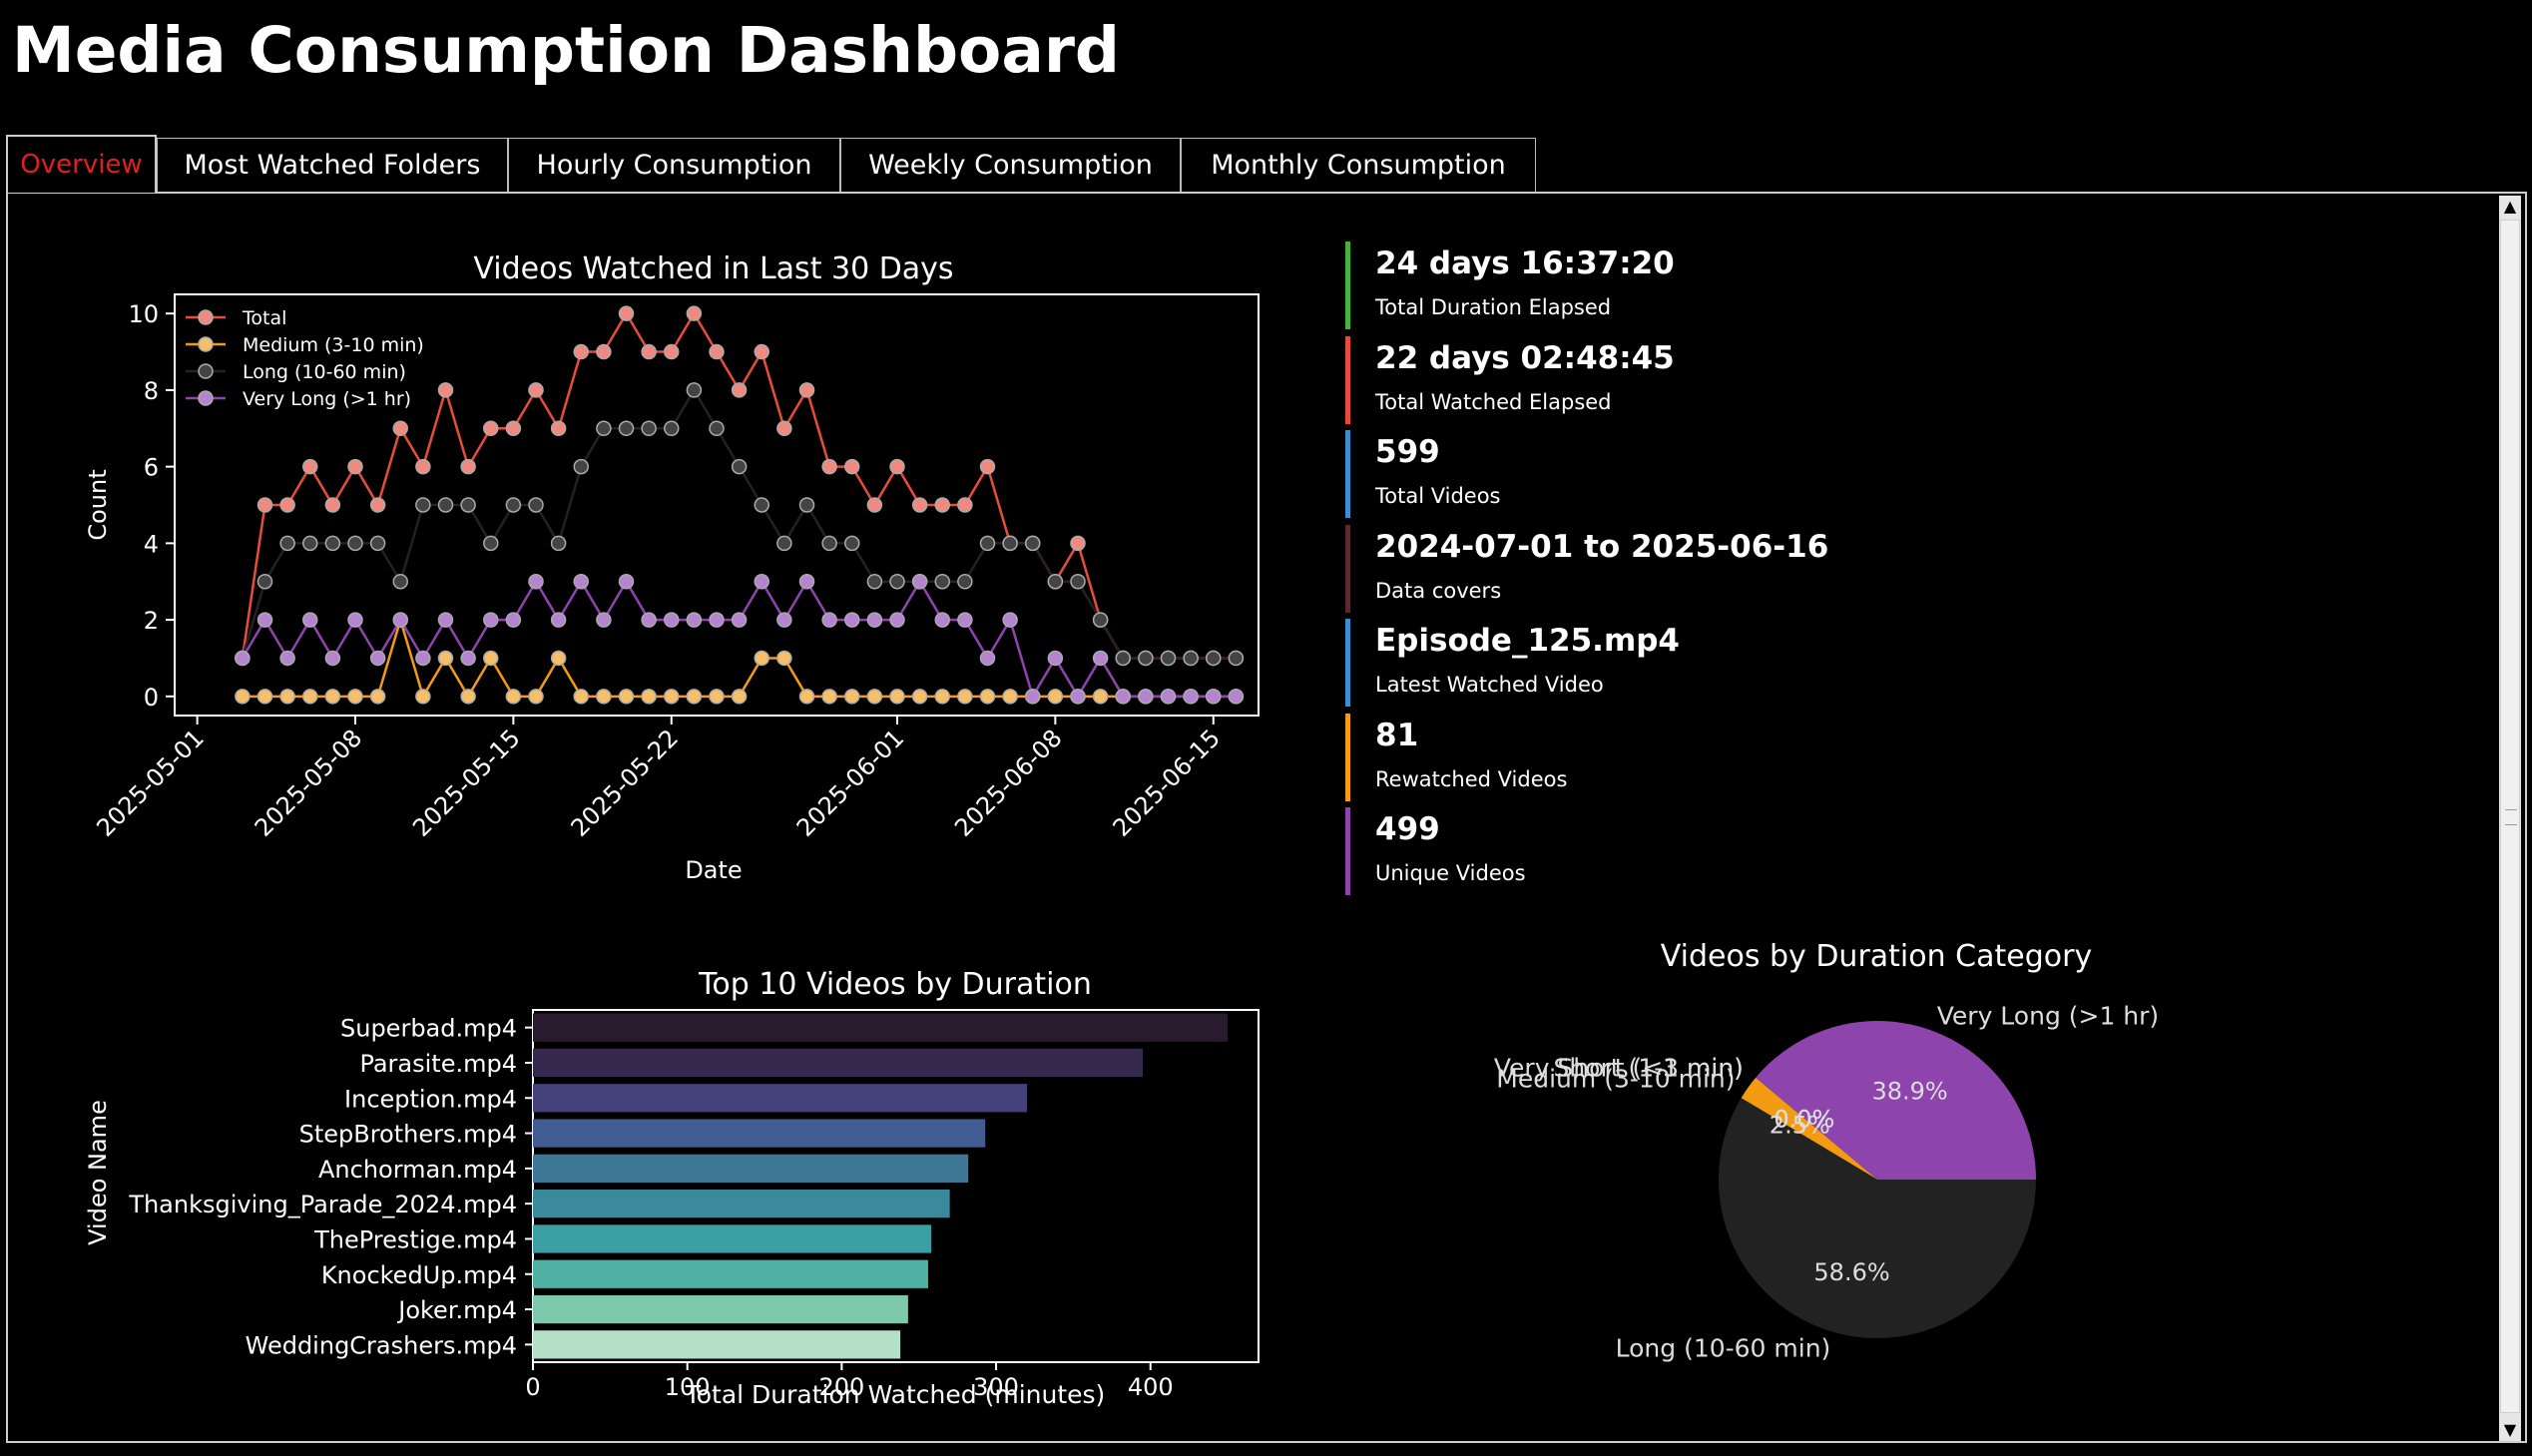 This screenshot has height=1456, width=2532. Describe the element at coordinates (151, 391) in the screenshot. I see `y-tick-label: 8` at that location.